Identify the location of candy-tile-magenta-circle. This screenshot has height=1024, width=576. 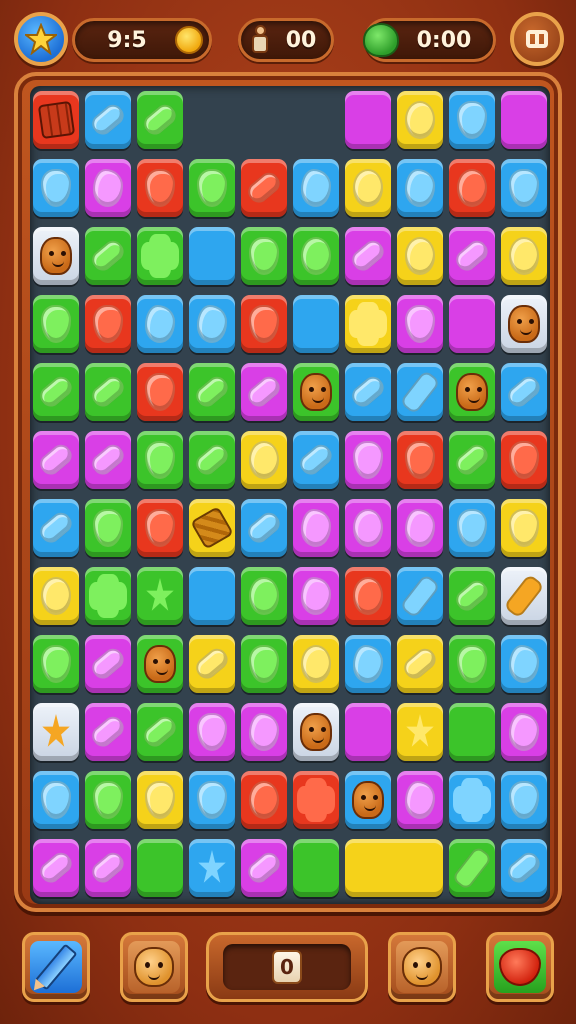
(368, 528).